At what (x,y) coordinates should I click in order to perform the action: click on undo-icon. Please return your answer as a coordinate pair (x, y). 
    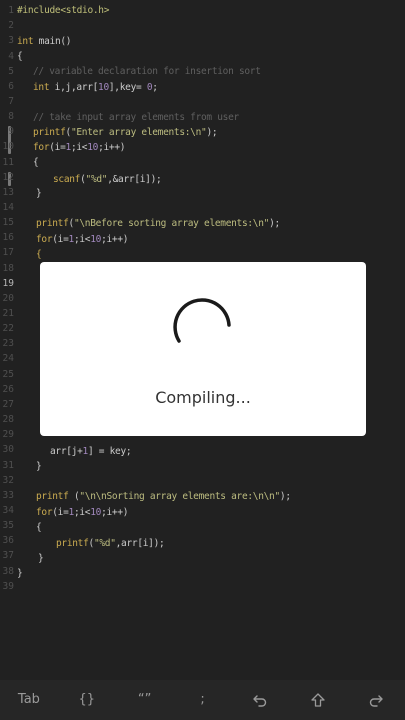
    Looking at the image, I should click on (260, 700).